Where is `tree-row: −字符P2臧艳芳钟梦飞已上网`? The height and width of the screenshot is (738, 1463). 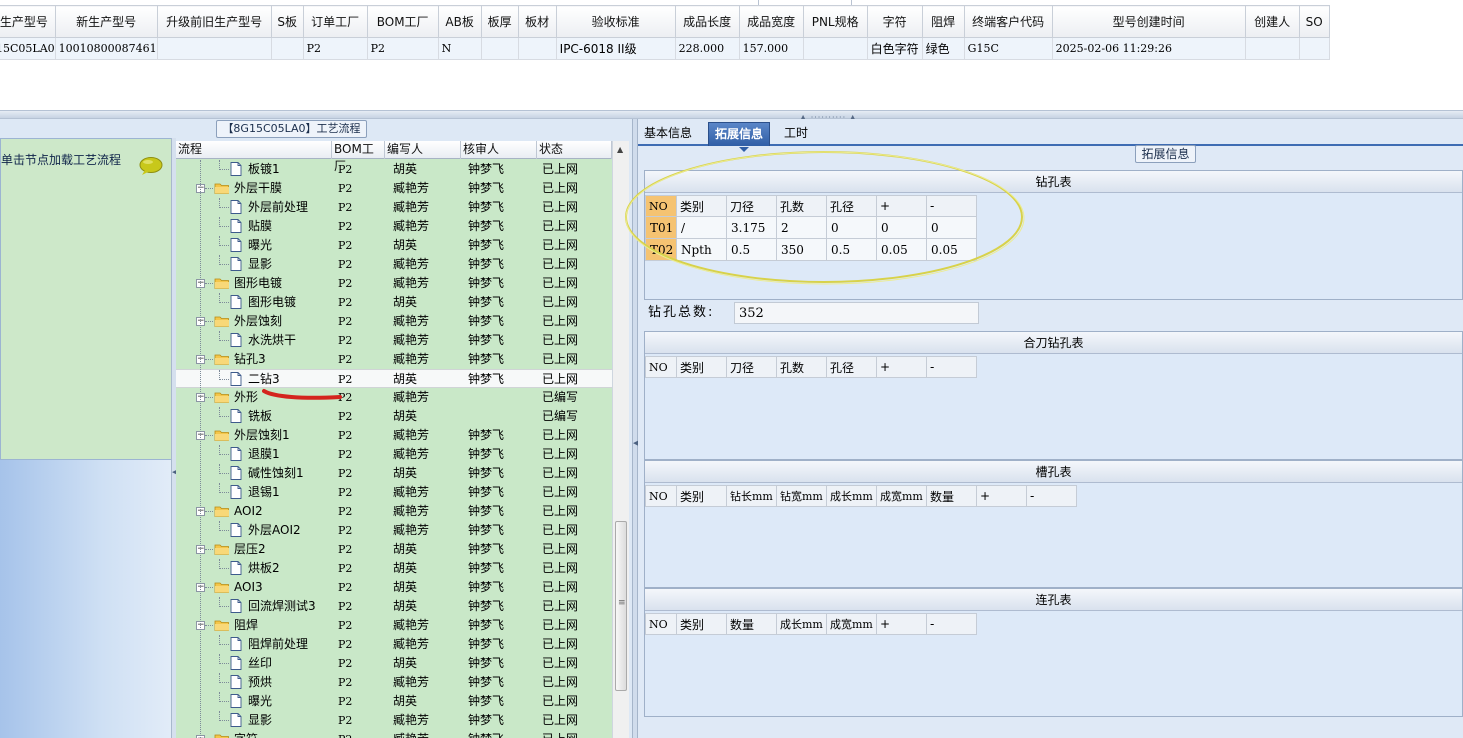 tree-row: −字符P2臧艳芳钟梦飞已上网 is located at coordinates (394, 734).